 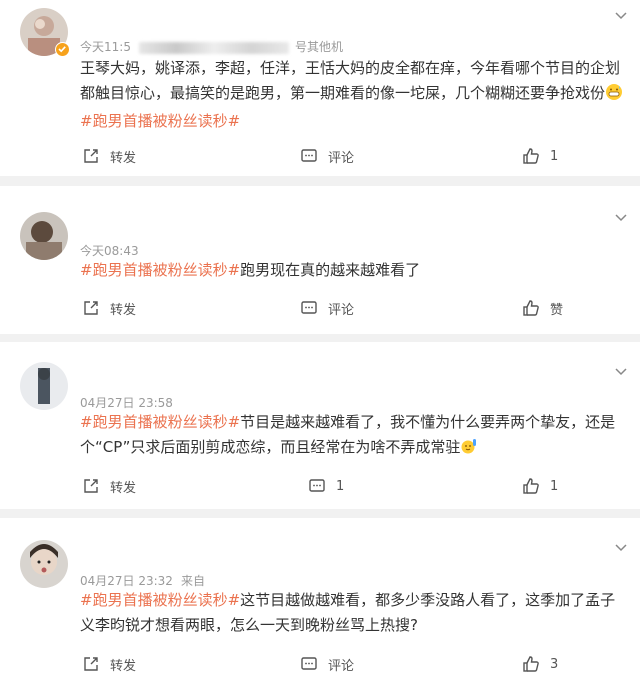 I want to click on comment-button: 1, so click(x=326, y=486).